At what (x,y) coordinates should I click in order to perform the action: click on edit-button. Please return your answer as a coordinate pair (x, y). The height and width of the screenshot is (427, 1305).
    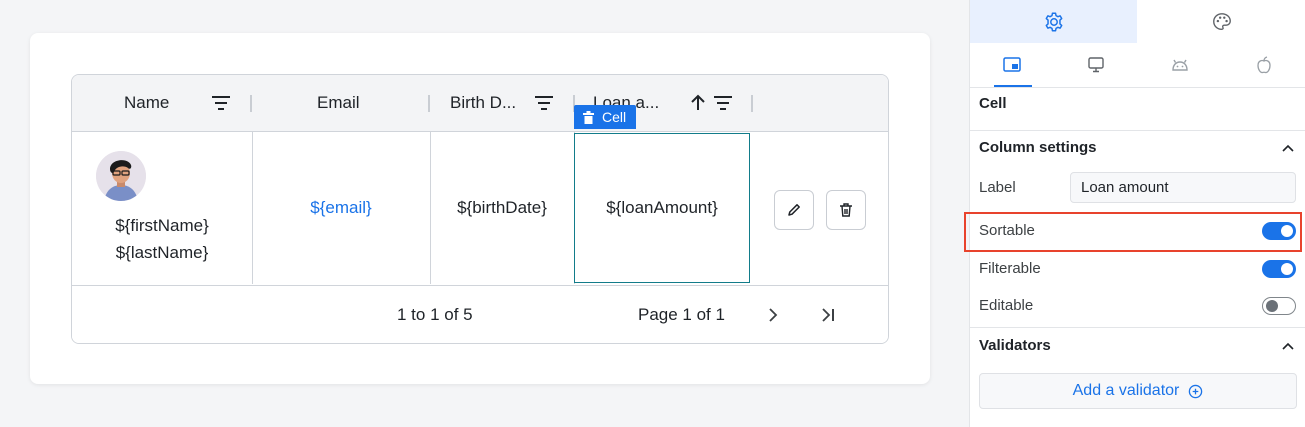
    Looking at the image, I should click on (794, 210).